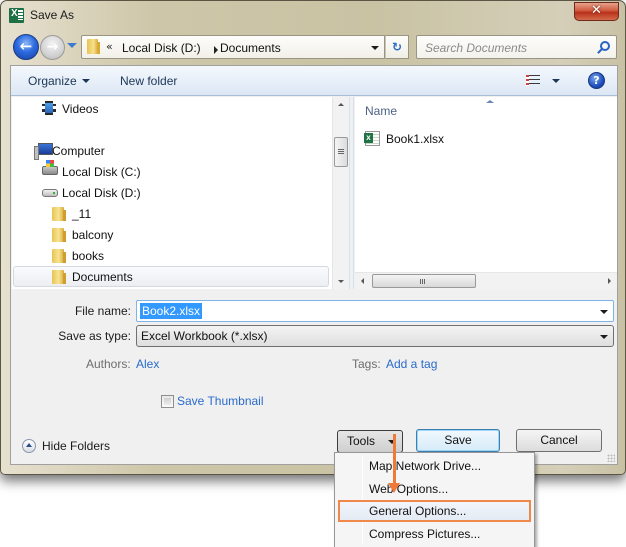  What do you see at coordinates (351, 193) in the screenshot?
I see `pane-splitter` at bounding box center [351, 193].